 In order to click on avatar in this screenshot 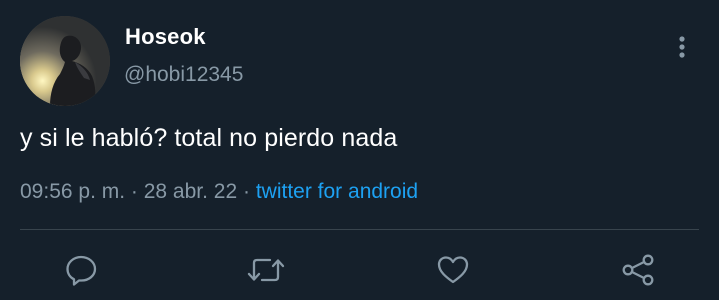, I will do `click(65, 61)`.